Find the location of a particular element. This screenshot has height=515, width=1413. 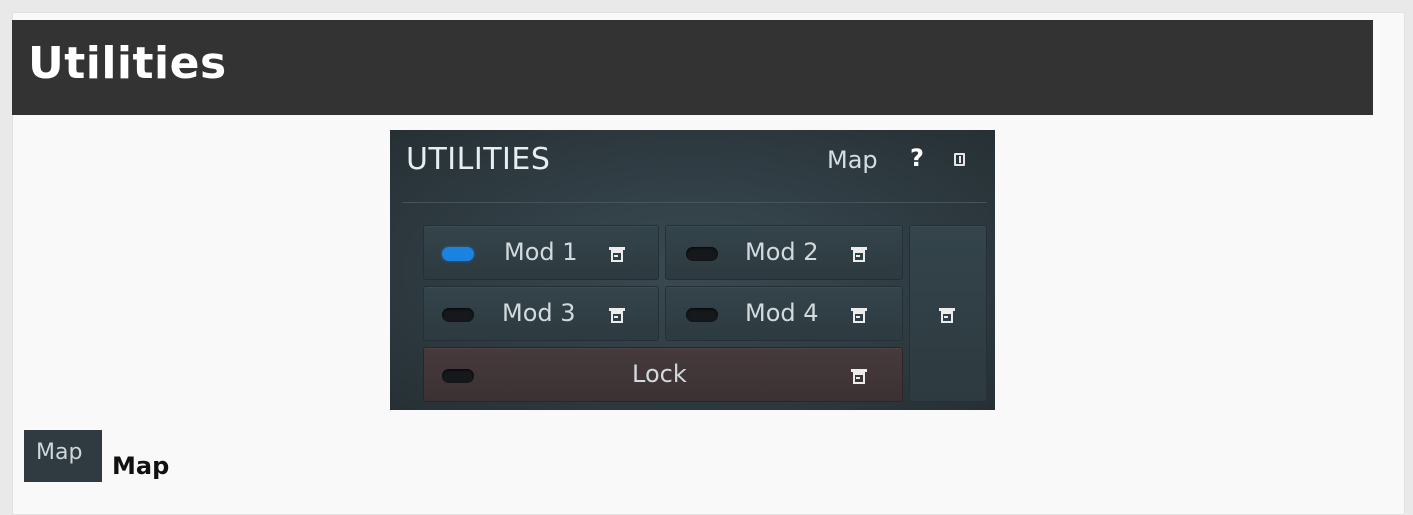

page-title: Utilities is located at coordinates (127, 63).